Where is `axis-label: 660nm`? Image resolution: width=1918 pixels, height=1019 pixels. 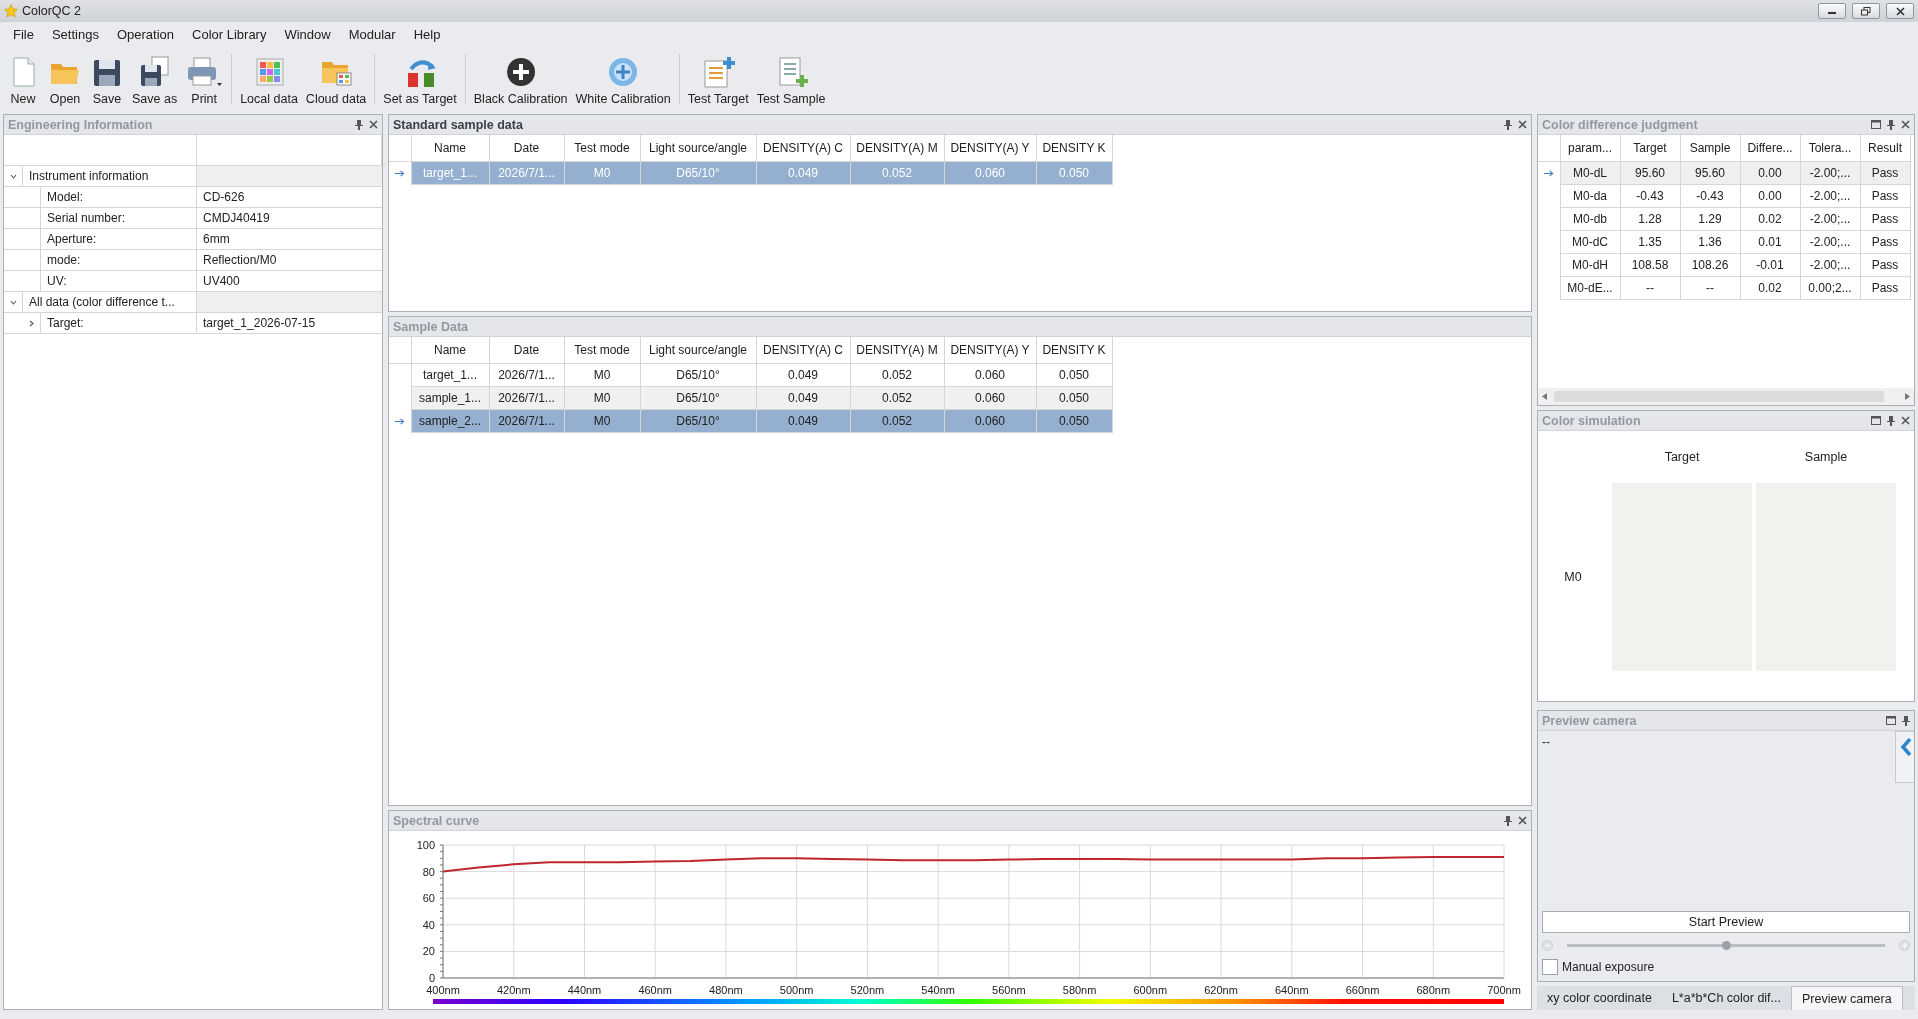 axis-label: 660nm is located at coordinates (1362, 990).